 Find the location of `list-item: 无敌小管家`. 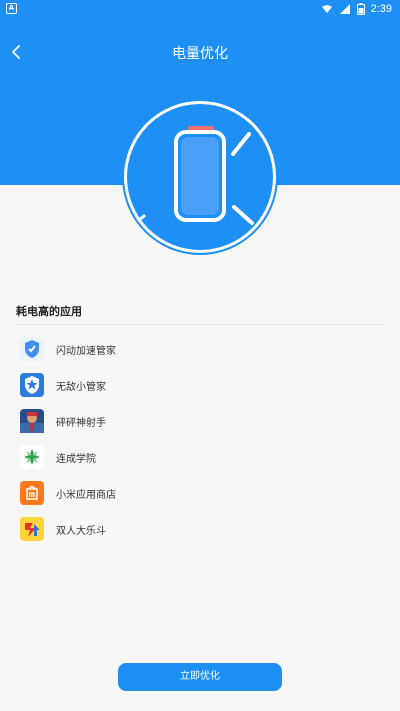

list-item: 无敌小管家 is located at coordinates (200, 385).